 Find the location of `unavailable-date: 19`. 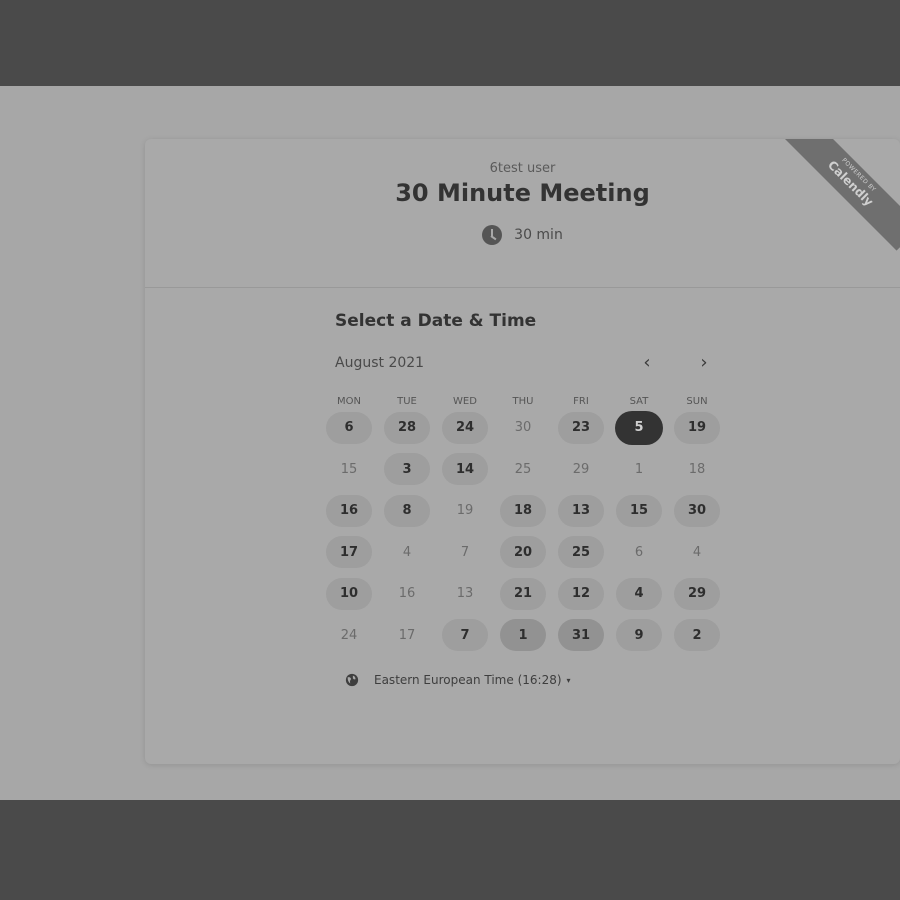

unavailable-date: 19 is located at coordinates (465, 511).